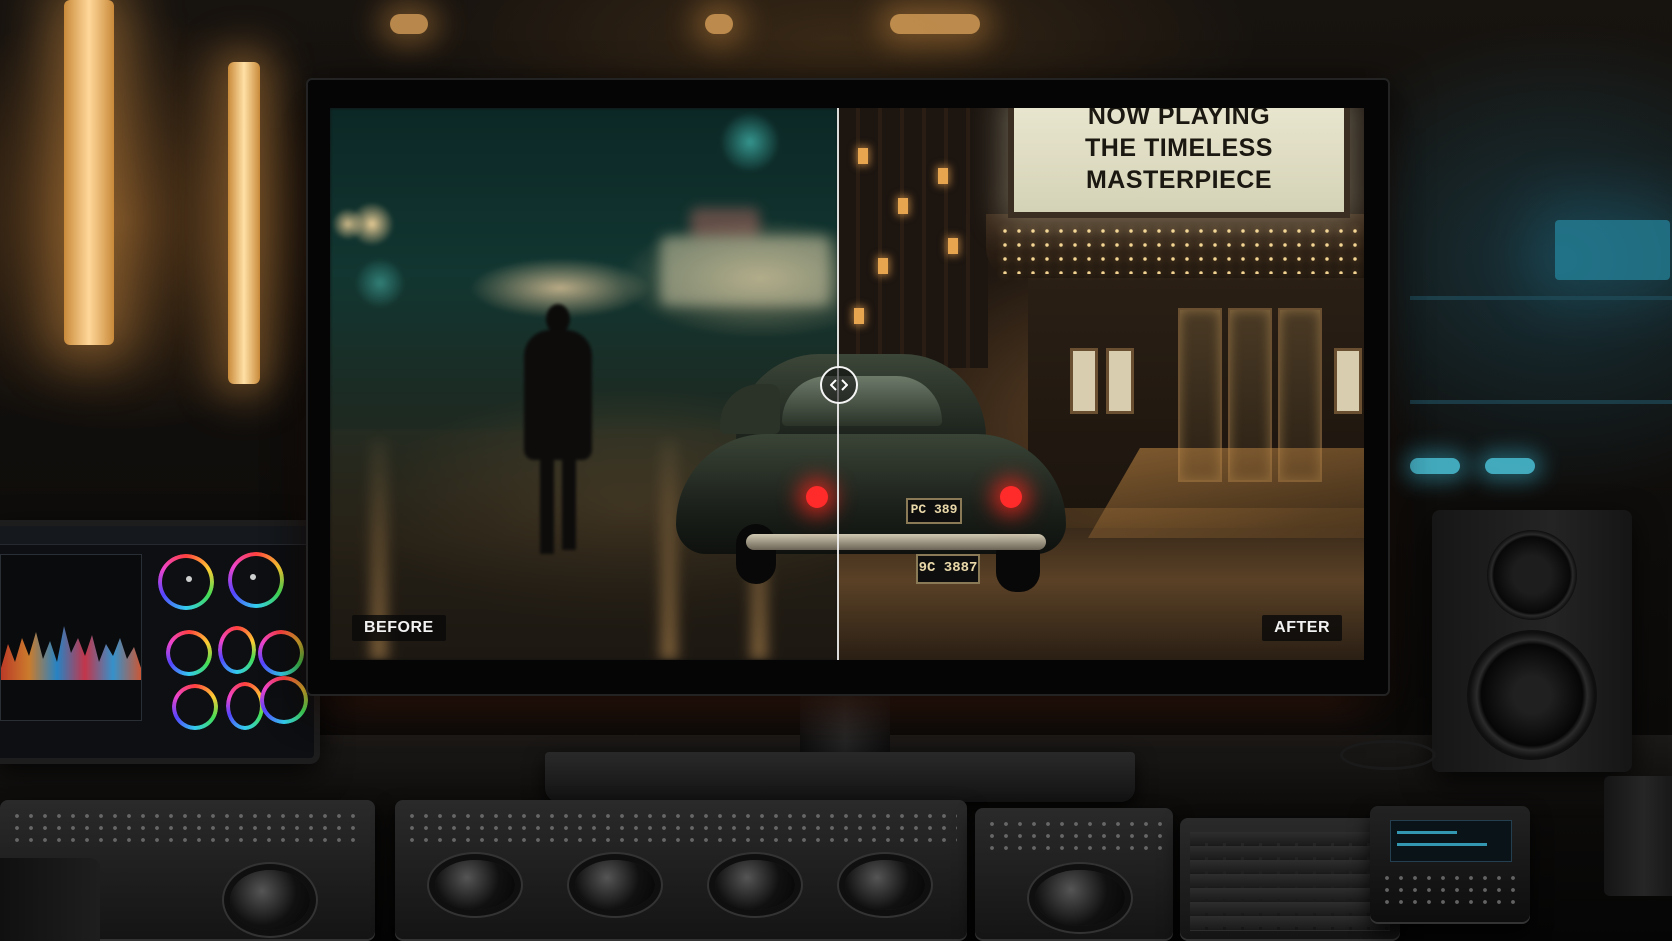  Describe the element at coordinates (1450, 865) in the screenshot. I see `shuttle-controller` at that location.